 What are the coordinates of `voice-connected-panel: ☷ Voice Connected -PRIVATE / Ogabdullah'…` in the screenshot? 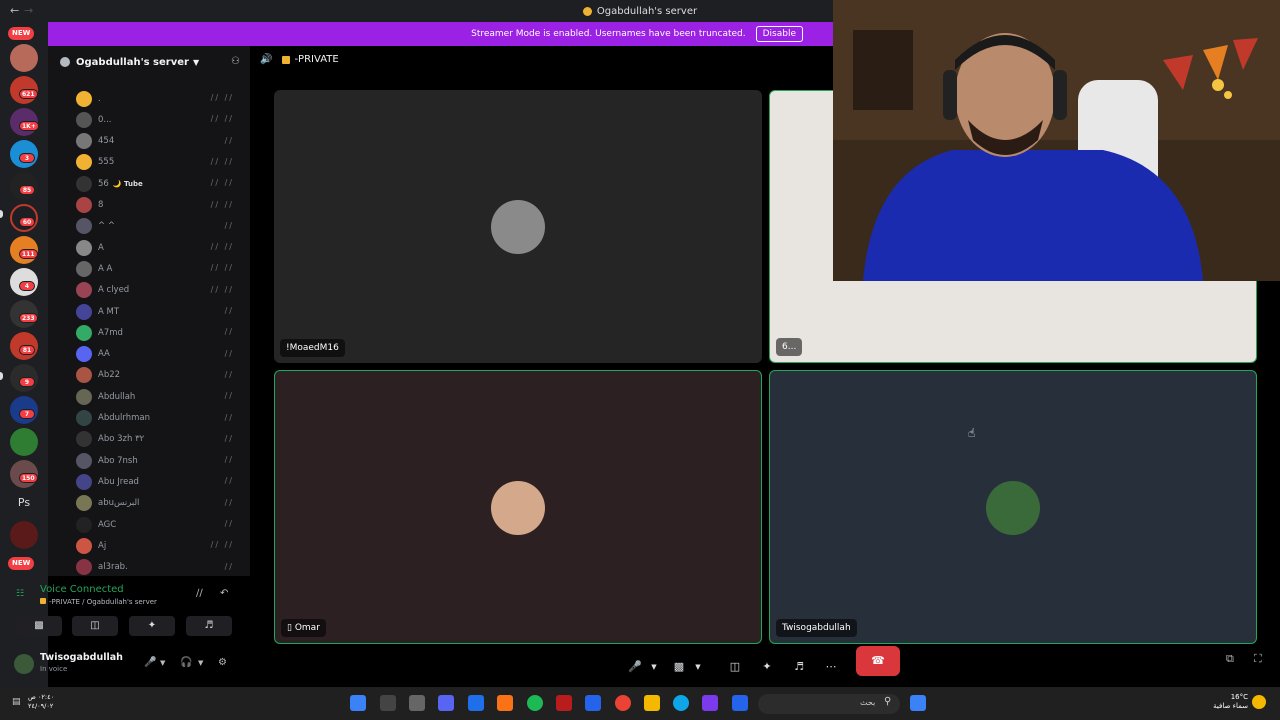 It's located at (125, 609).